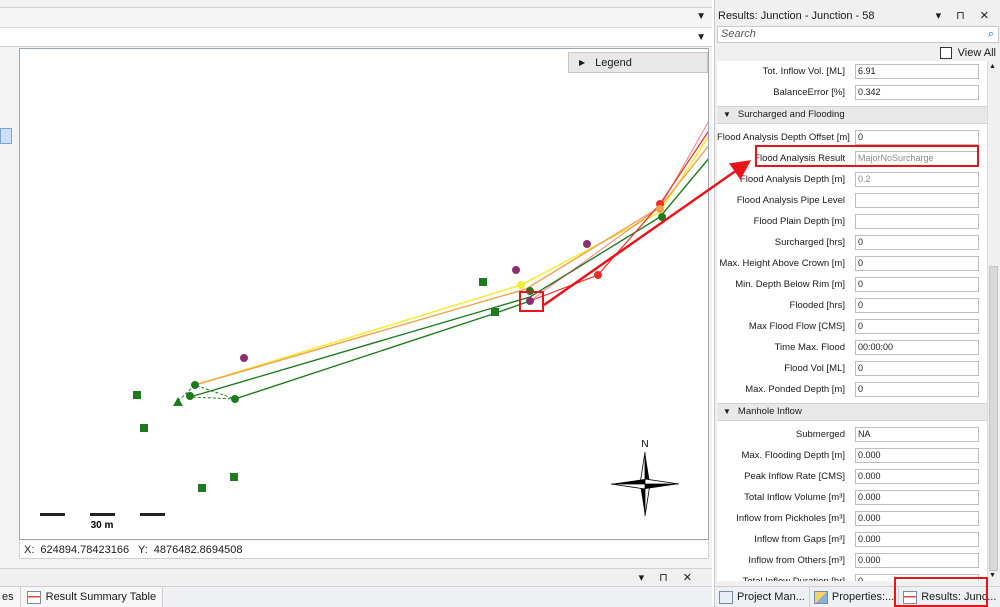 The image size is (1000, 607). What do you see at coordinates (85, 550) in the screenshot?
I see `x-coord-value: 624894.78423166` at bounding box center [85, 550].